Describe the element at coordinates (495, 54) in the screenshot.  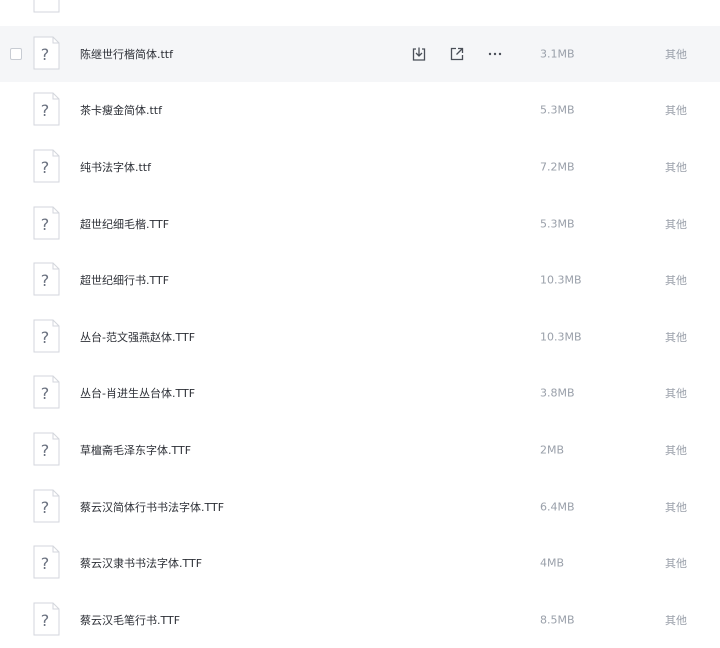
I see `more-icon` at that location.